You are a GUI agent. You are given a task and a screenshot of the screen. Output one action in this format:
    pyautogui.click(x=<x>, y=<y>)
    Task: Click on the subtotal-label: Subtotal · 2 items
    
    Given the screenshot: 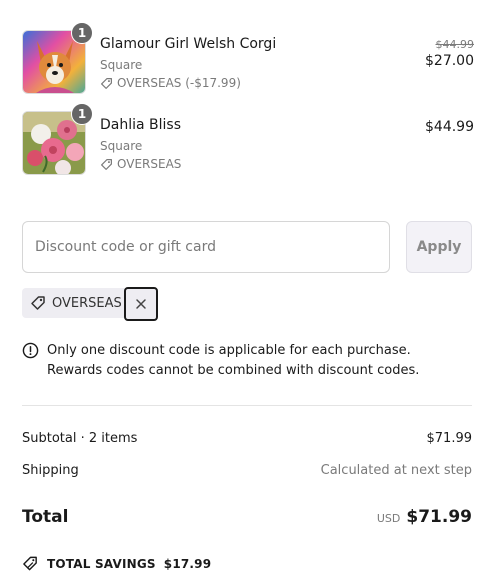 What is the action you would take?
    pyautogui.click(x=80, y=438)
    